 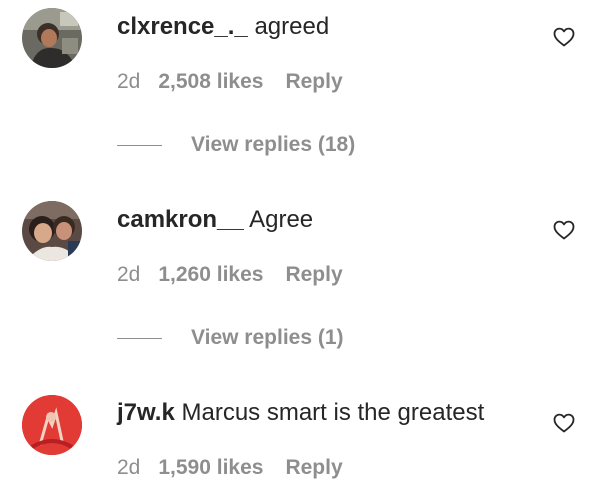 I want to click on comment-meta: 2d 1,590 likes Reply, so click(x=230, y=468).